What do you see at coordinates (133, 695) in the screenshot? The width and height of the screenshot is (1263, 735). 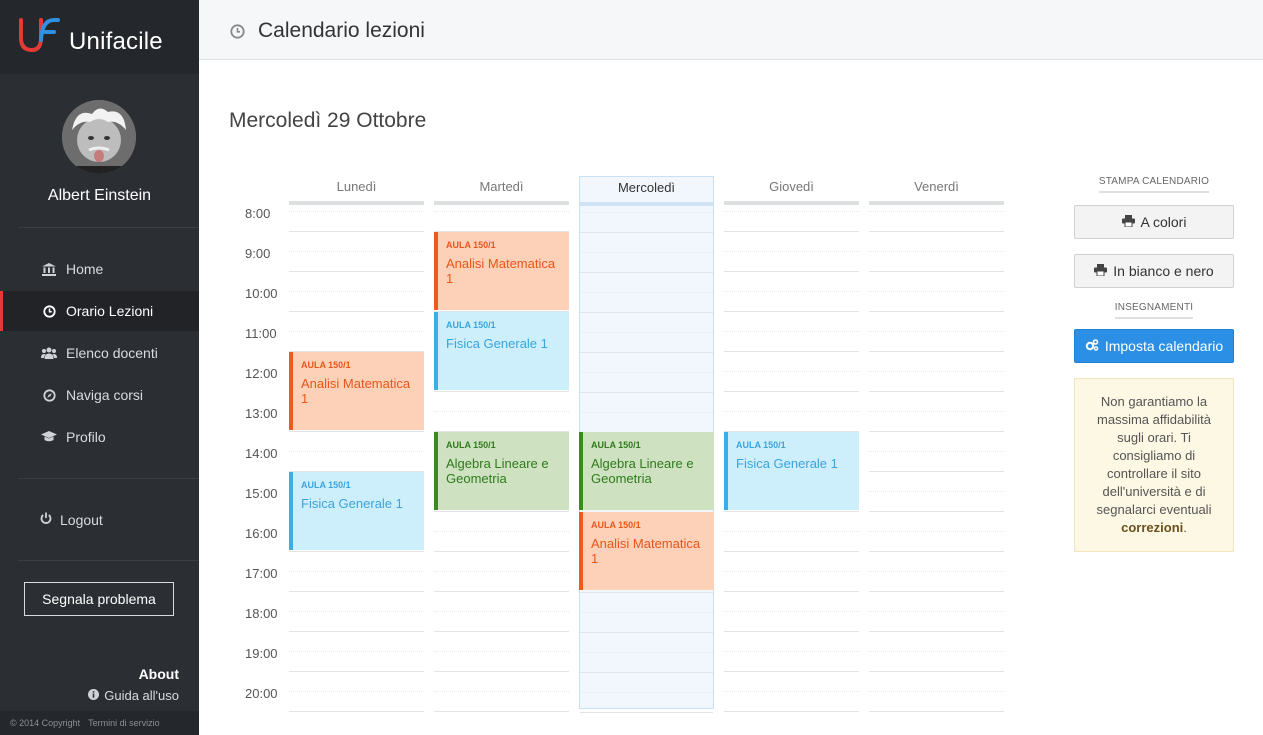 I see `guide-link: Guida all'uso` at bounding box center [133, 695].